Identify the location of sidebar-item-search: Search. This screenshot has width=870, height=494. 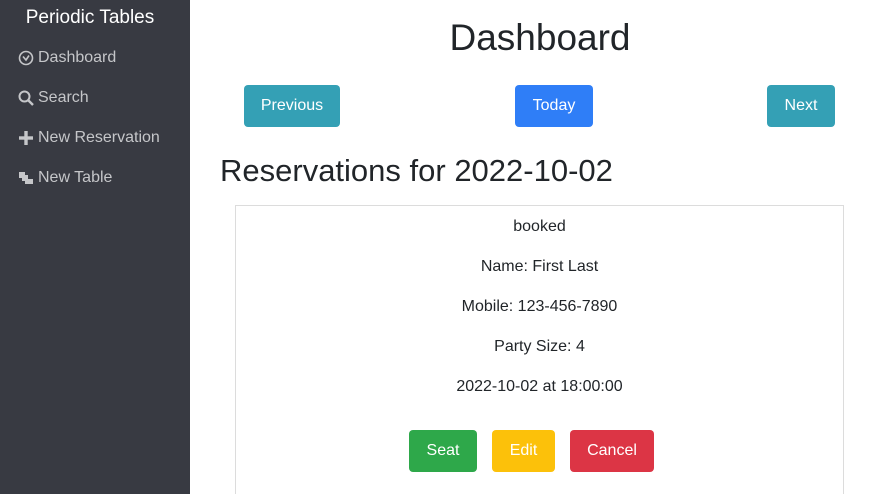
(53, 98).